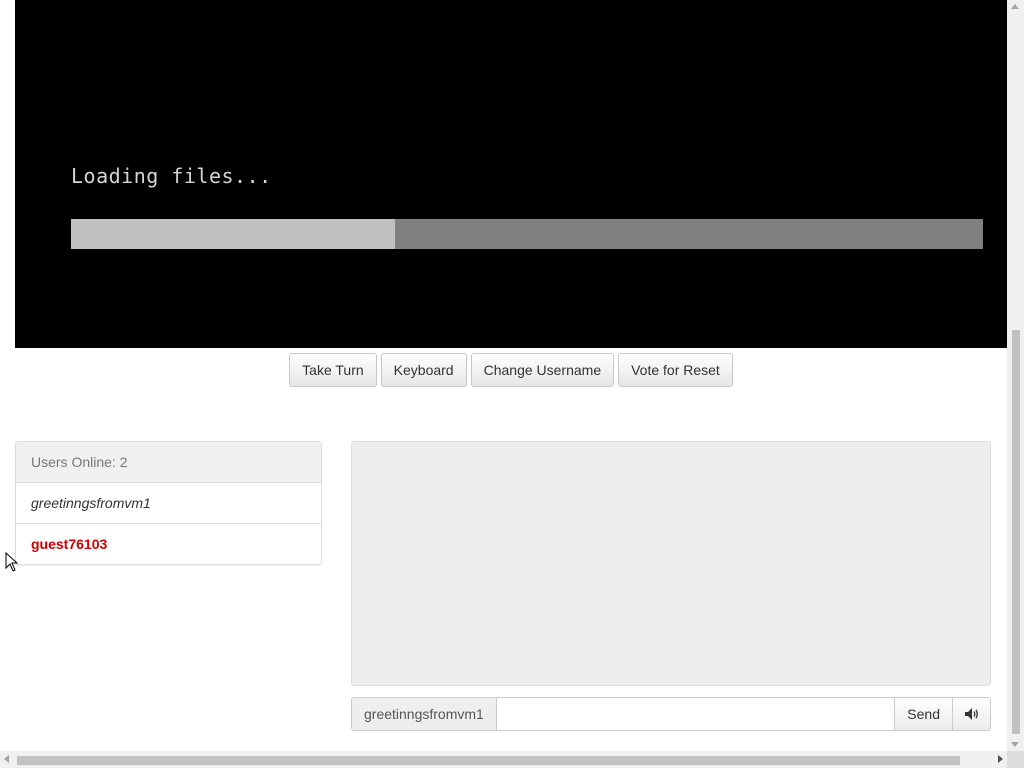  Describe the element at coordinates (333, 370) in the screenshot. I see `take-turn-button: Take Turn` at that location.